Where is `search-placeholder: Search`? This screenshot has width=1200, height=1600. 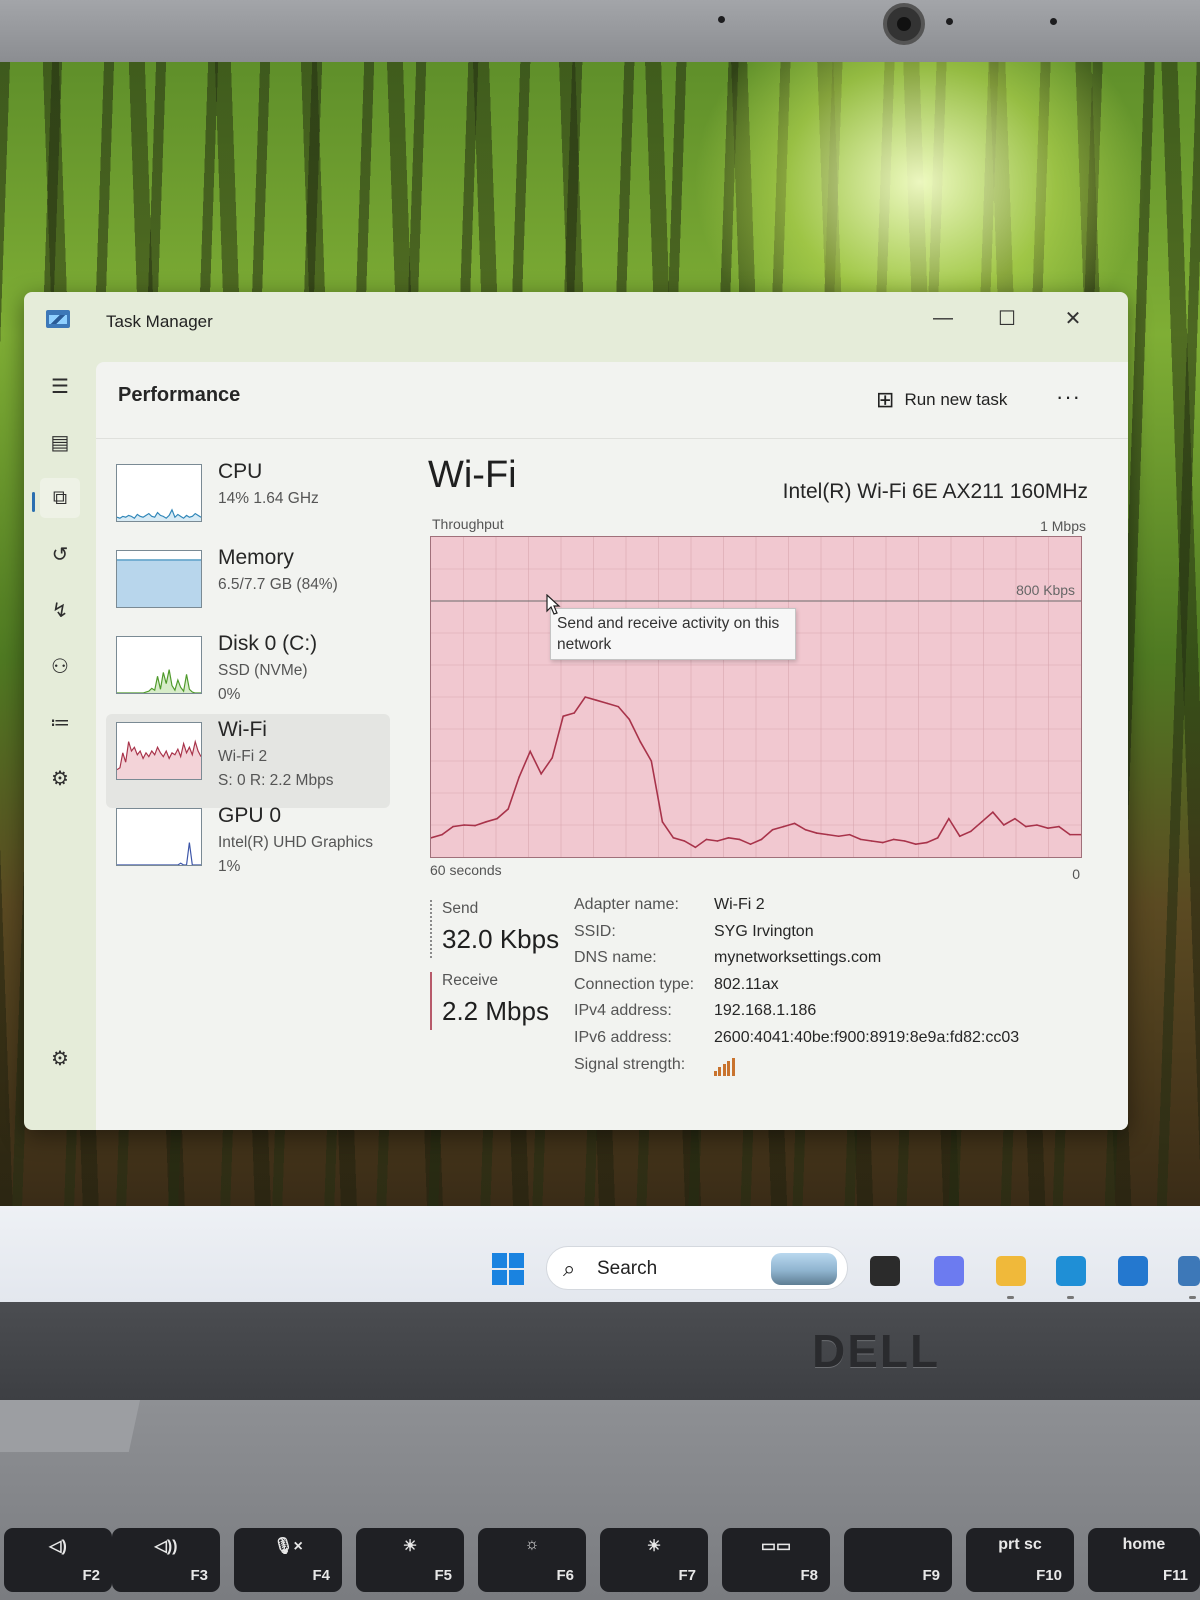
search-placeholder: Search is located at coordinates (627, 1268).